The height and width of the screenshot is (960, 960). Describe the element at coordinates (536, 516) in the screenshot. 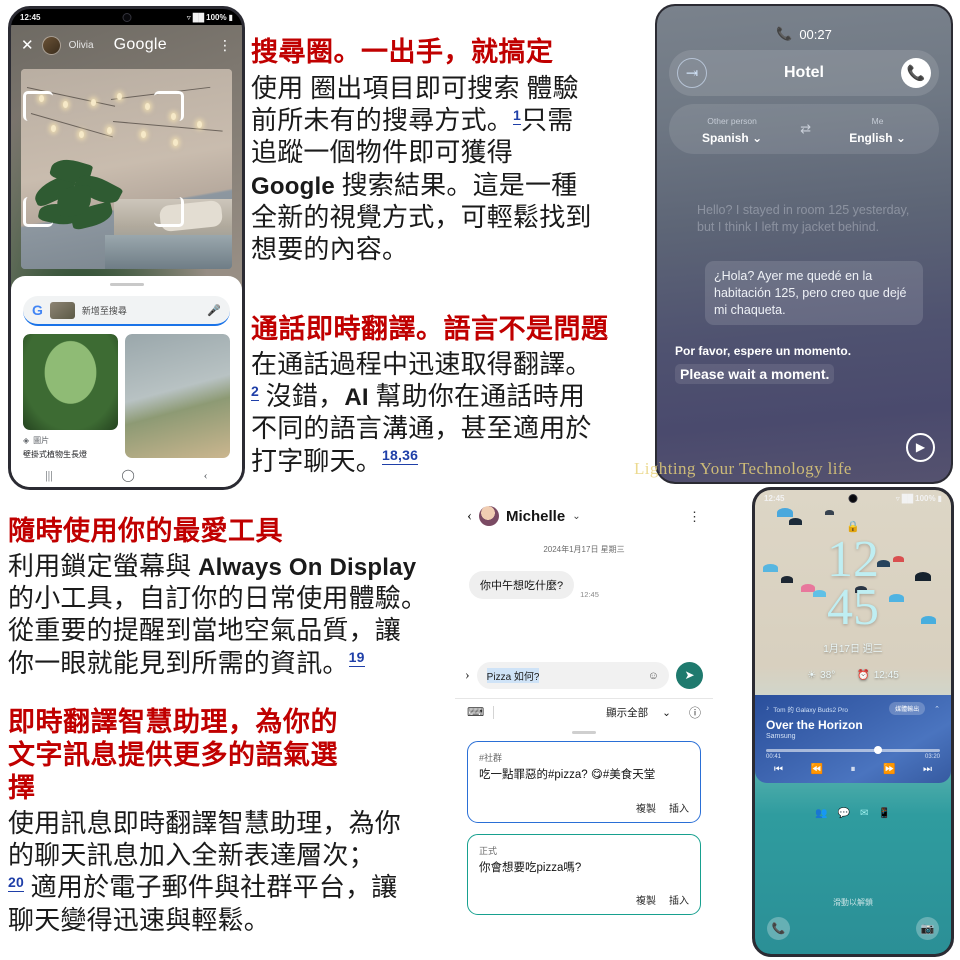

I see `contact-name: Michelle` at that location.